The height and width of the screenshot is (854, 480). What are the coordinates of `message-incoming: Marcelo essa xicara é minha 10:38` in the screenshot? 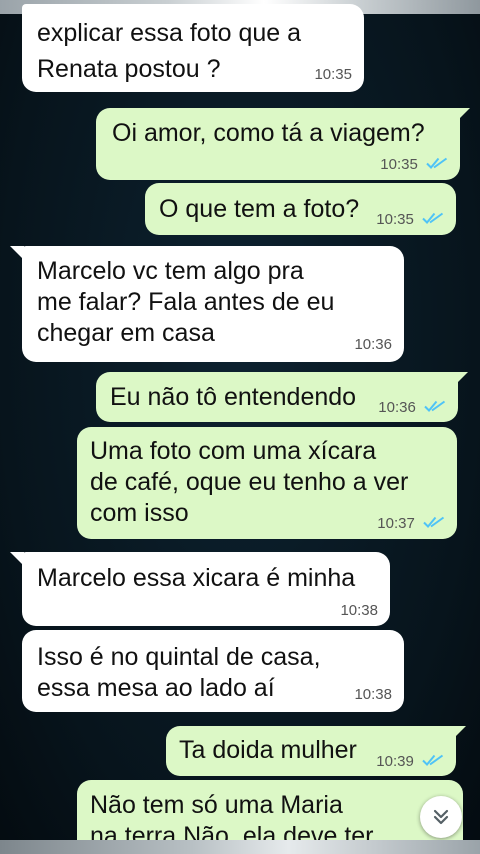 It's located at (206, 589).